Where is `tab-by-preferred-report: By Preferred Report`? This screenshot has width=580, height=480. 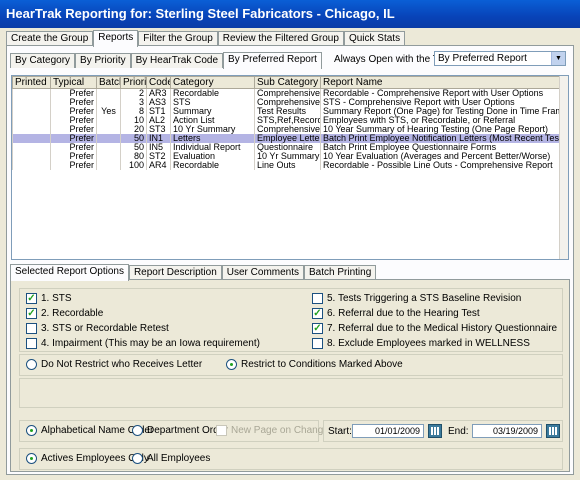 tab-by-preferred-report: By Preferred Report is located at coordinates (272, 60).